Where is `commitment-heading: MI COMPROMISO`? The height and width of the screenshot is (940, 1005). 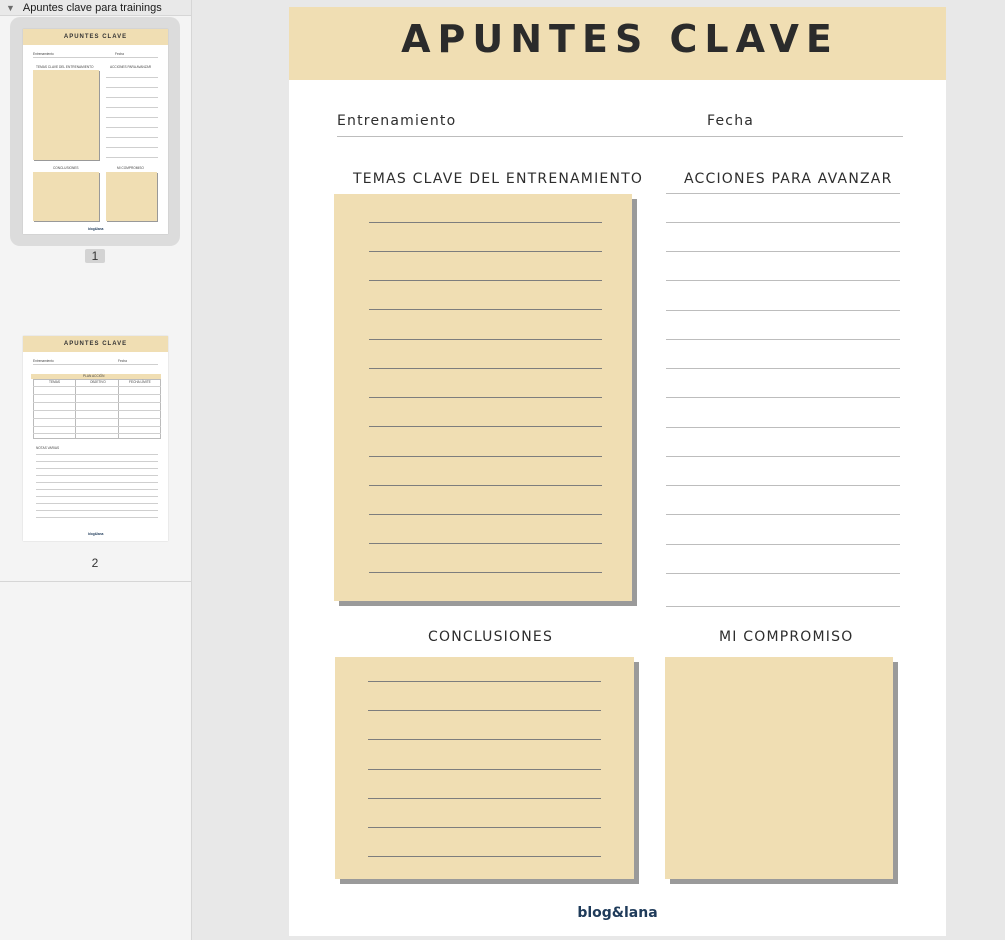
commitment-heading: MI COMPROMISO is located at coordinates (786, 637).